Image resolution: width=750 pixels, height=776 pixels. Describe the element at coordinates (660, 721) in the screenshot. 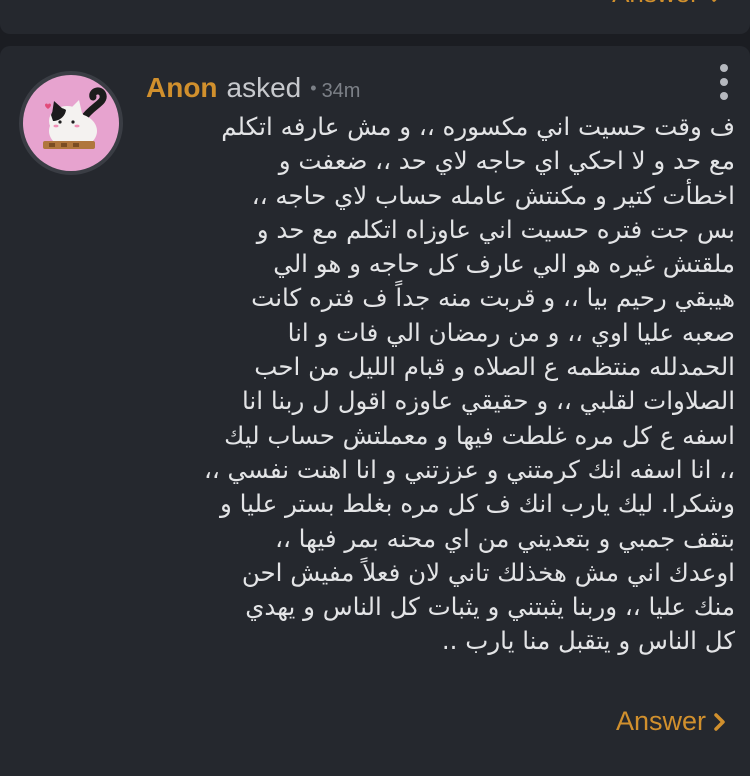

I see `answer-label: Answer` at that location.